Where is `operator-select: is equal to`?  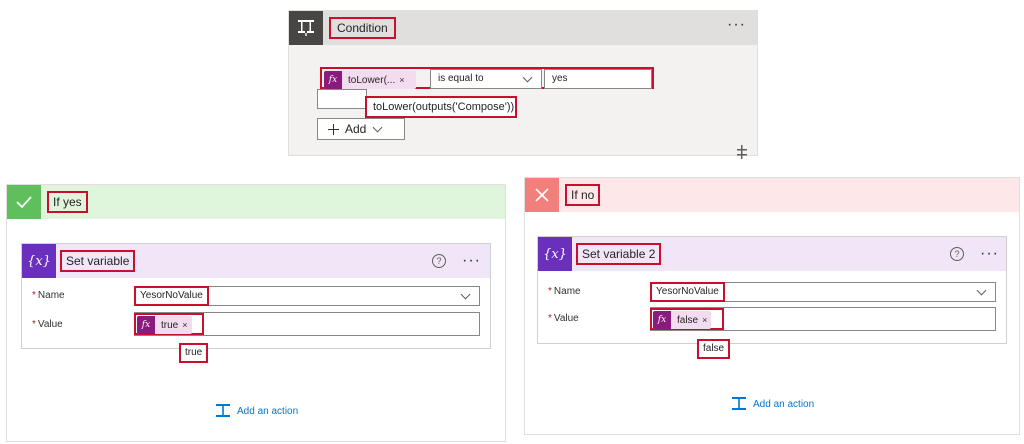
operator-select: is equal to is located at coordinates (486, 79).